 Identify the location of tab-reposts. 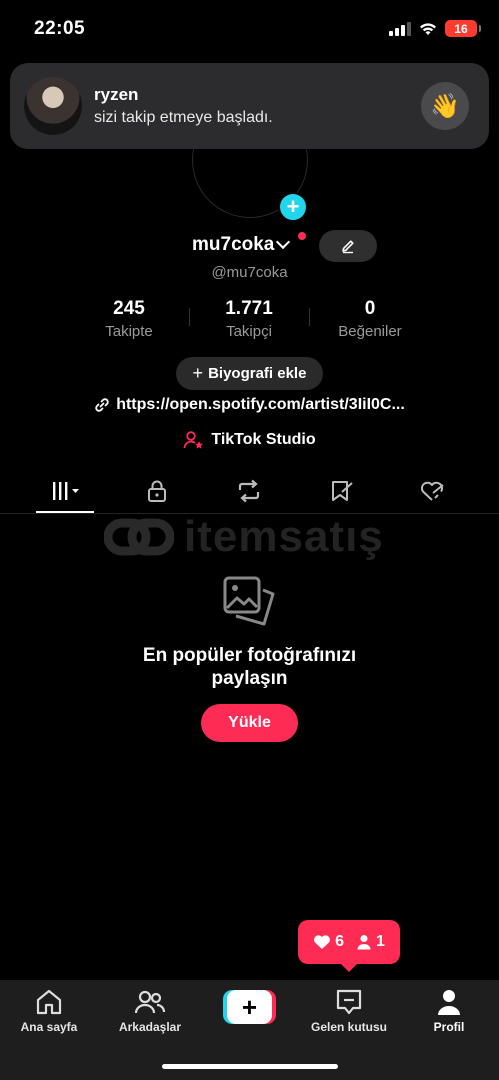
(249, 491).